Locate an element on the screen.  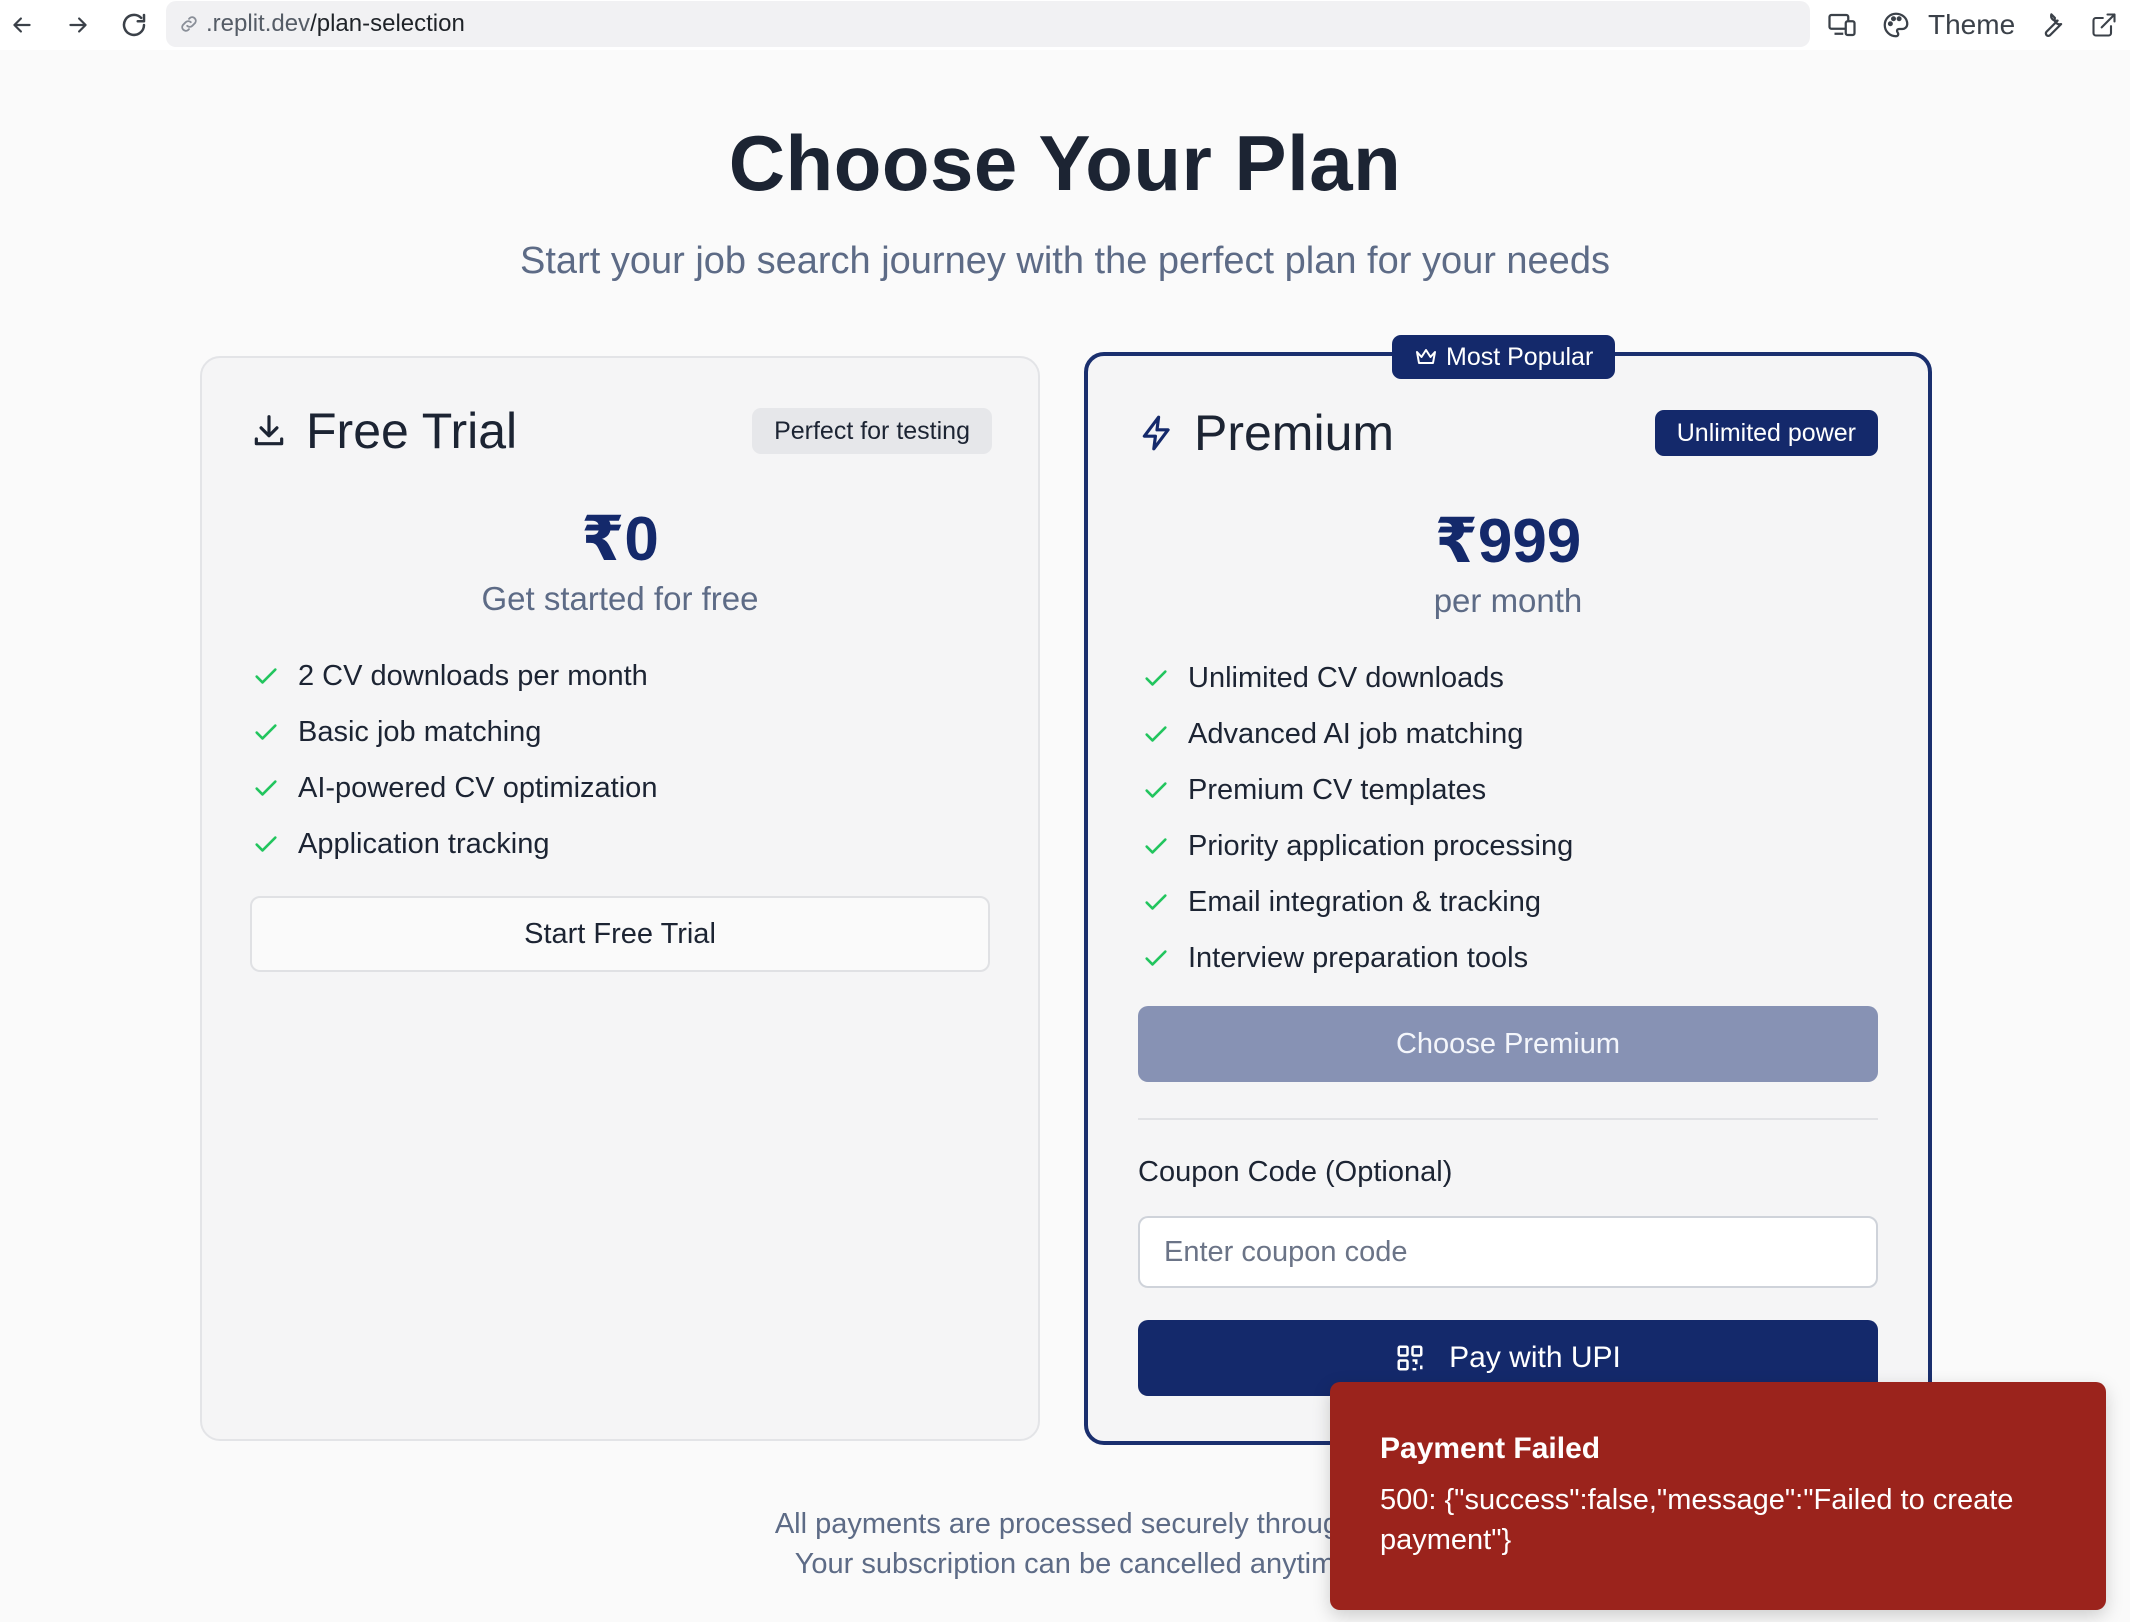
crown-icon is located at coordinates (1426, 357).